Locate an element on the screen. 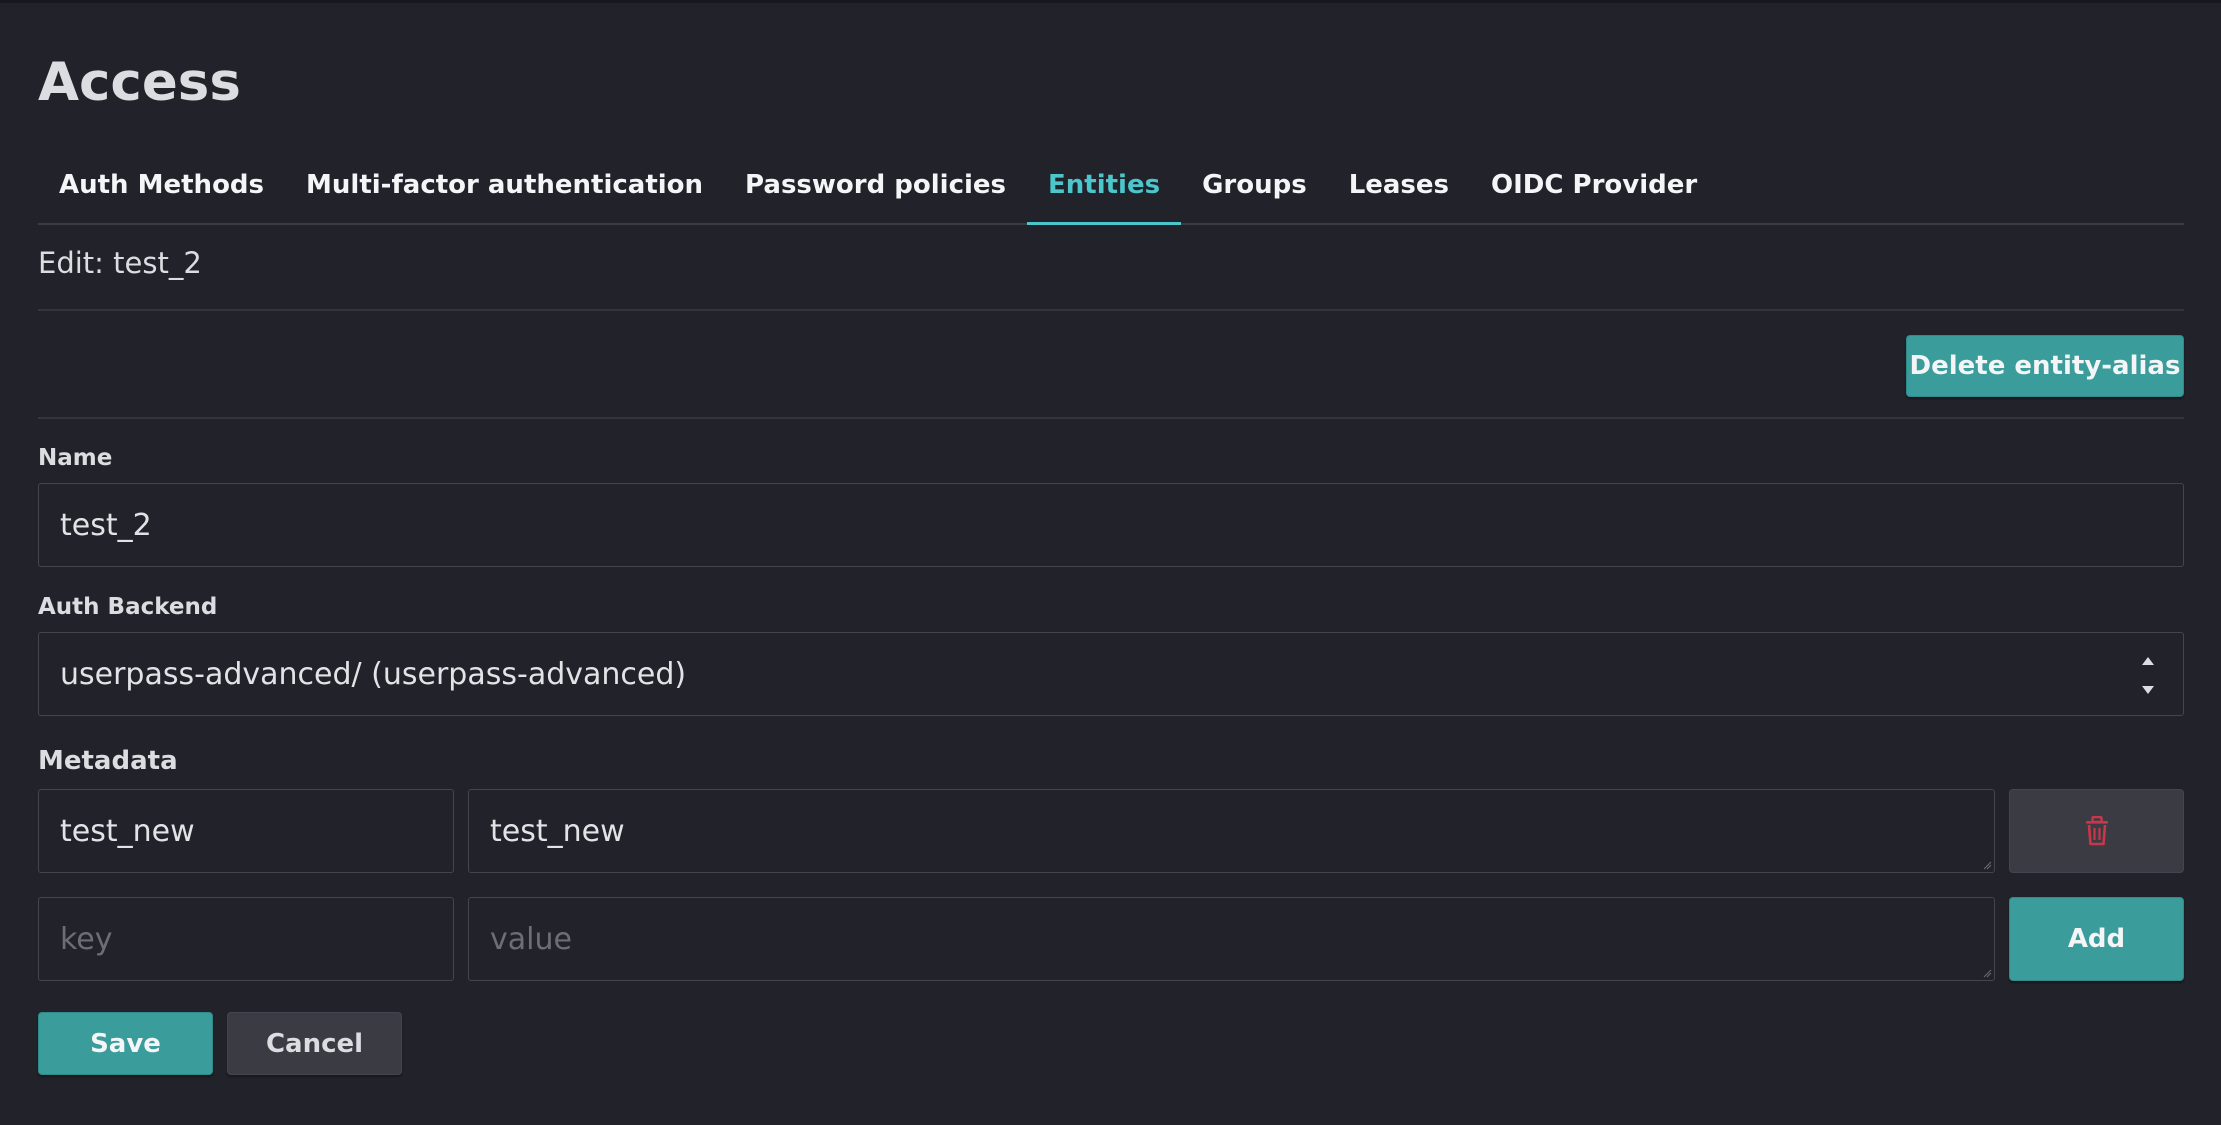  new-metadata-key-input: key is located at coordinates (246, 939).